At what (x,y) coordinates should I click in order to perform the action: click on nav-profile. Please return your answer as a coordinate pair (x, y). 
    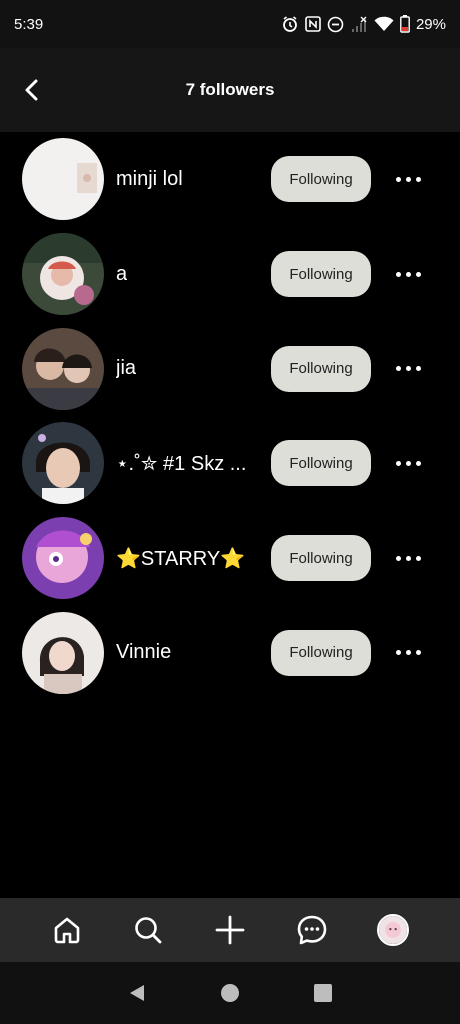
    Looking at the image, I should click on (393, 930).